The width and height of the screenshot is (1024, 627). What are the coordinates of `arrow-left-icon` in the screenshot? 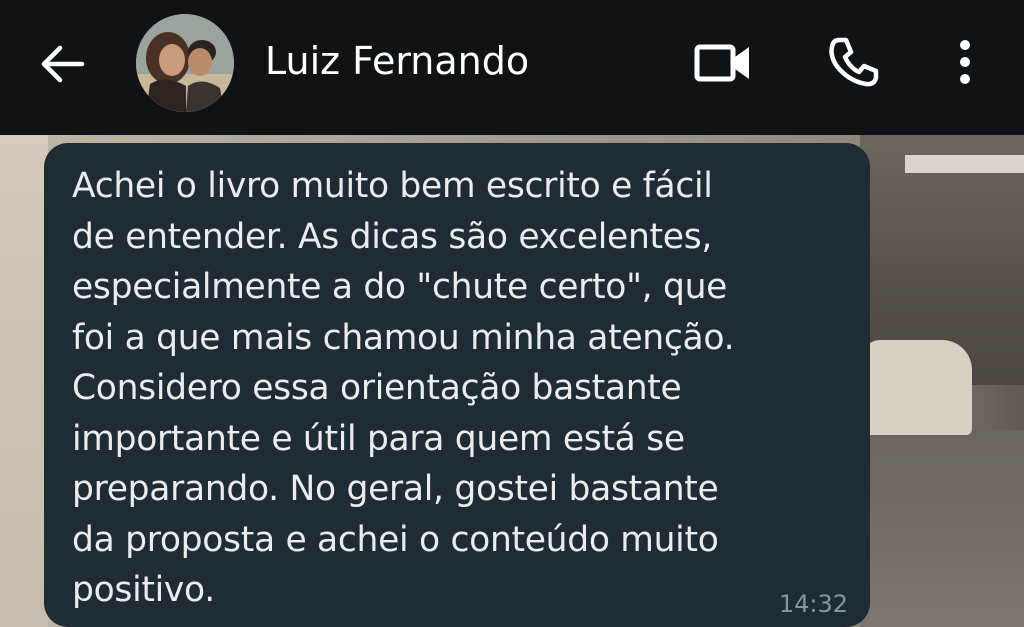 It's located at (63, 64).